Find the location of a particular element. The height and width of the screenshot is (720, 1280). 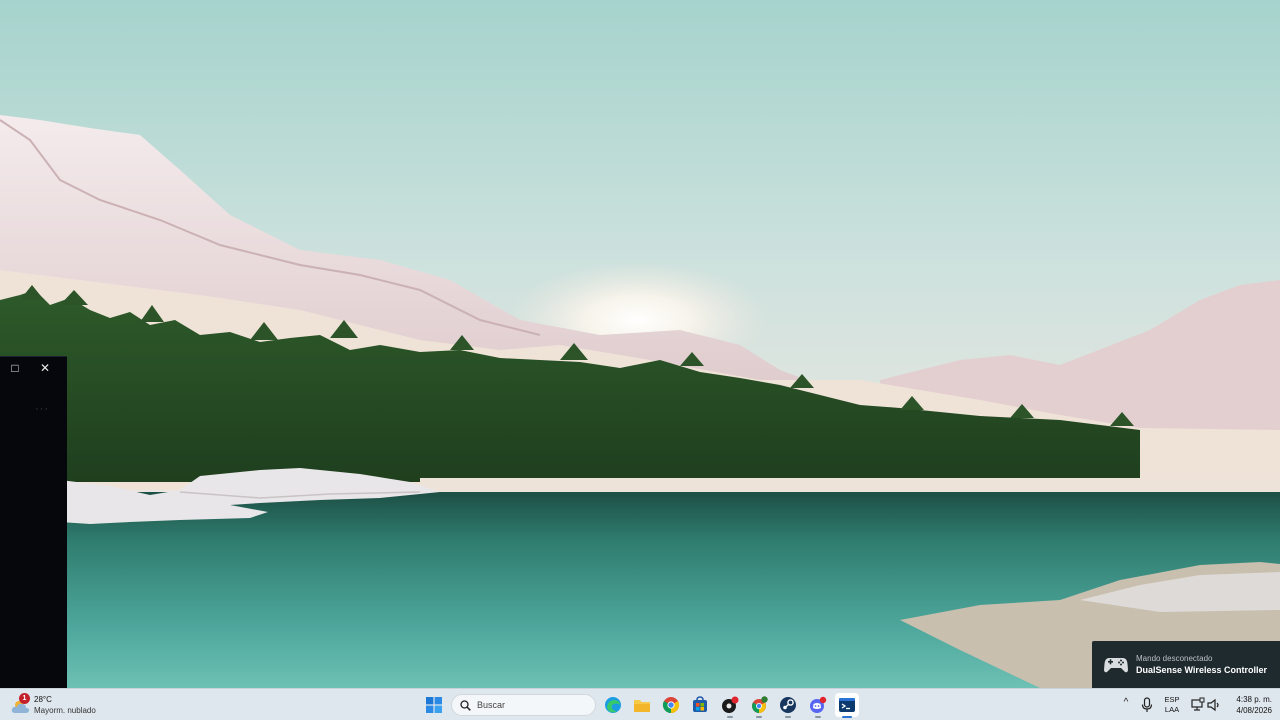

toast-message: DualSense Wireless Controller is located at coordinates (1201, 670).